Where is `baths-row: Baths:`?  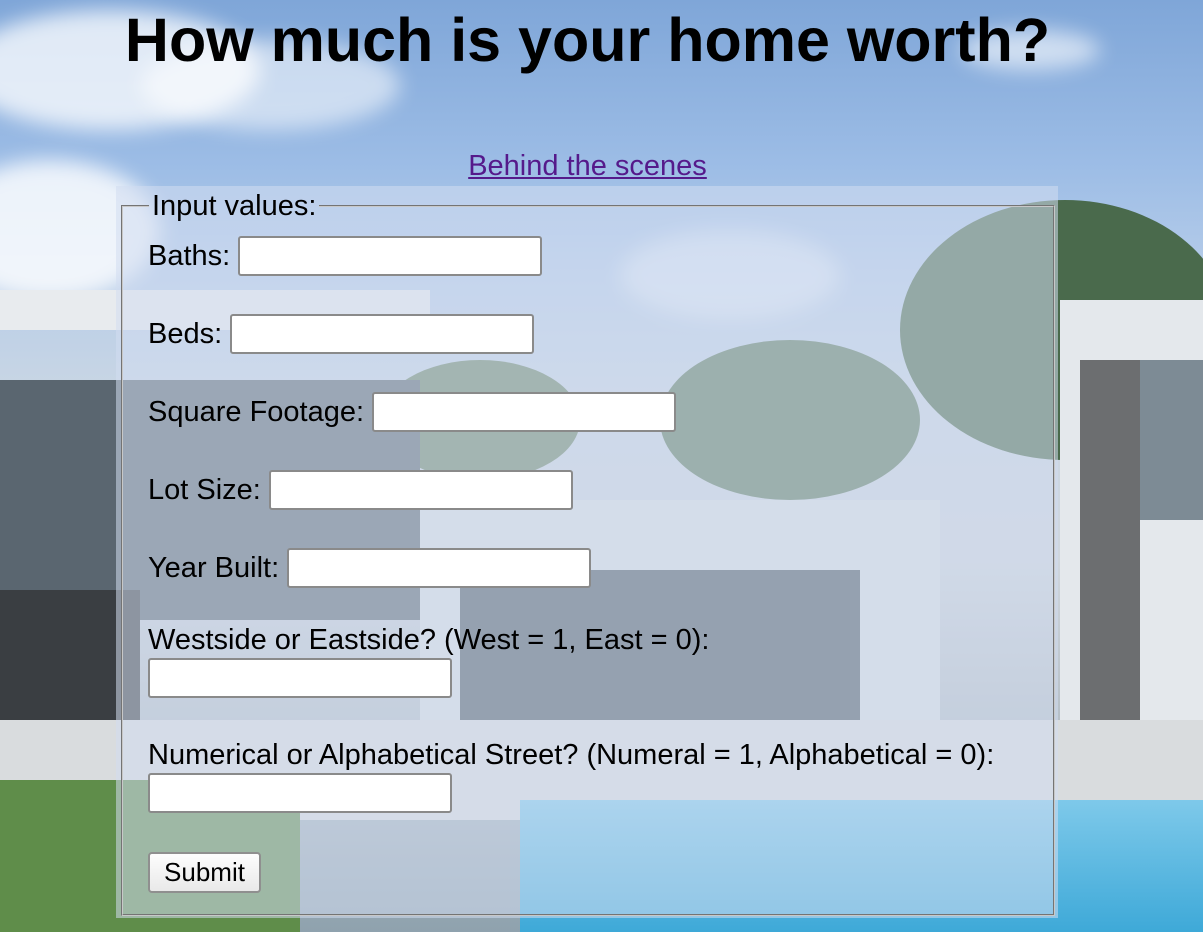
baths-row: Baths: is located at coordinates (345, 256).